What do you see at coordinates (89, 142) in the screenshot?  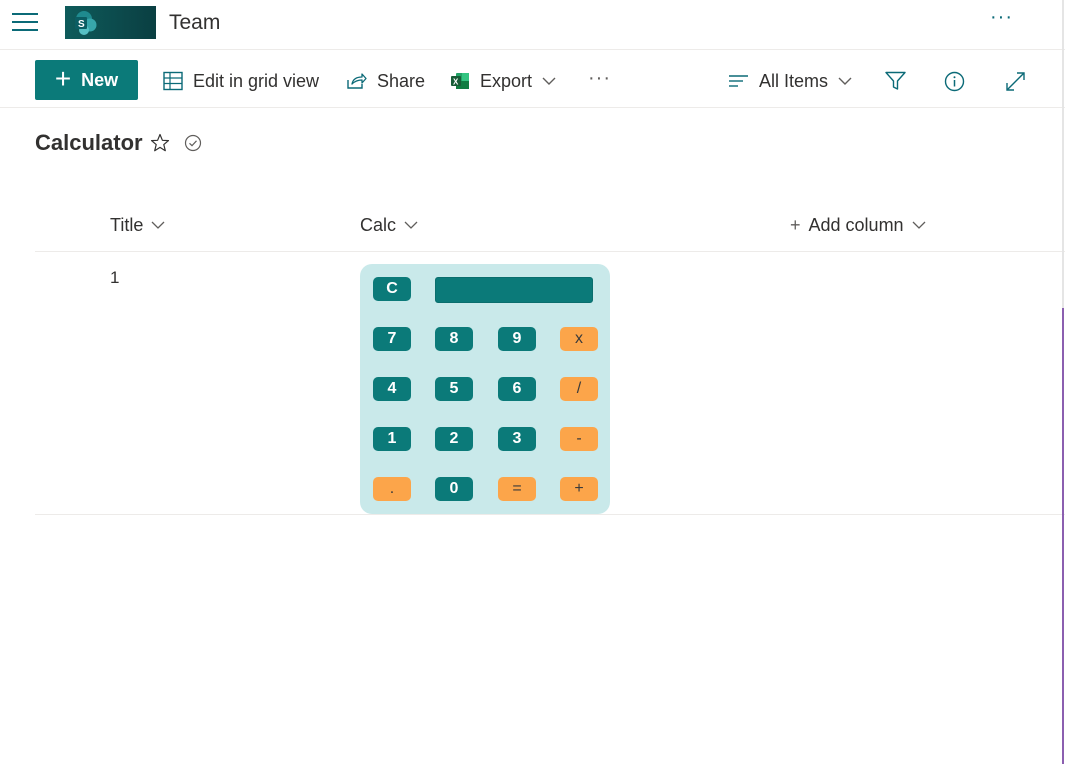 I see `list-title: Calculator` at bounding box center [89, 142].